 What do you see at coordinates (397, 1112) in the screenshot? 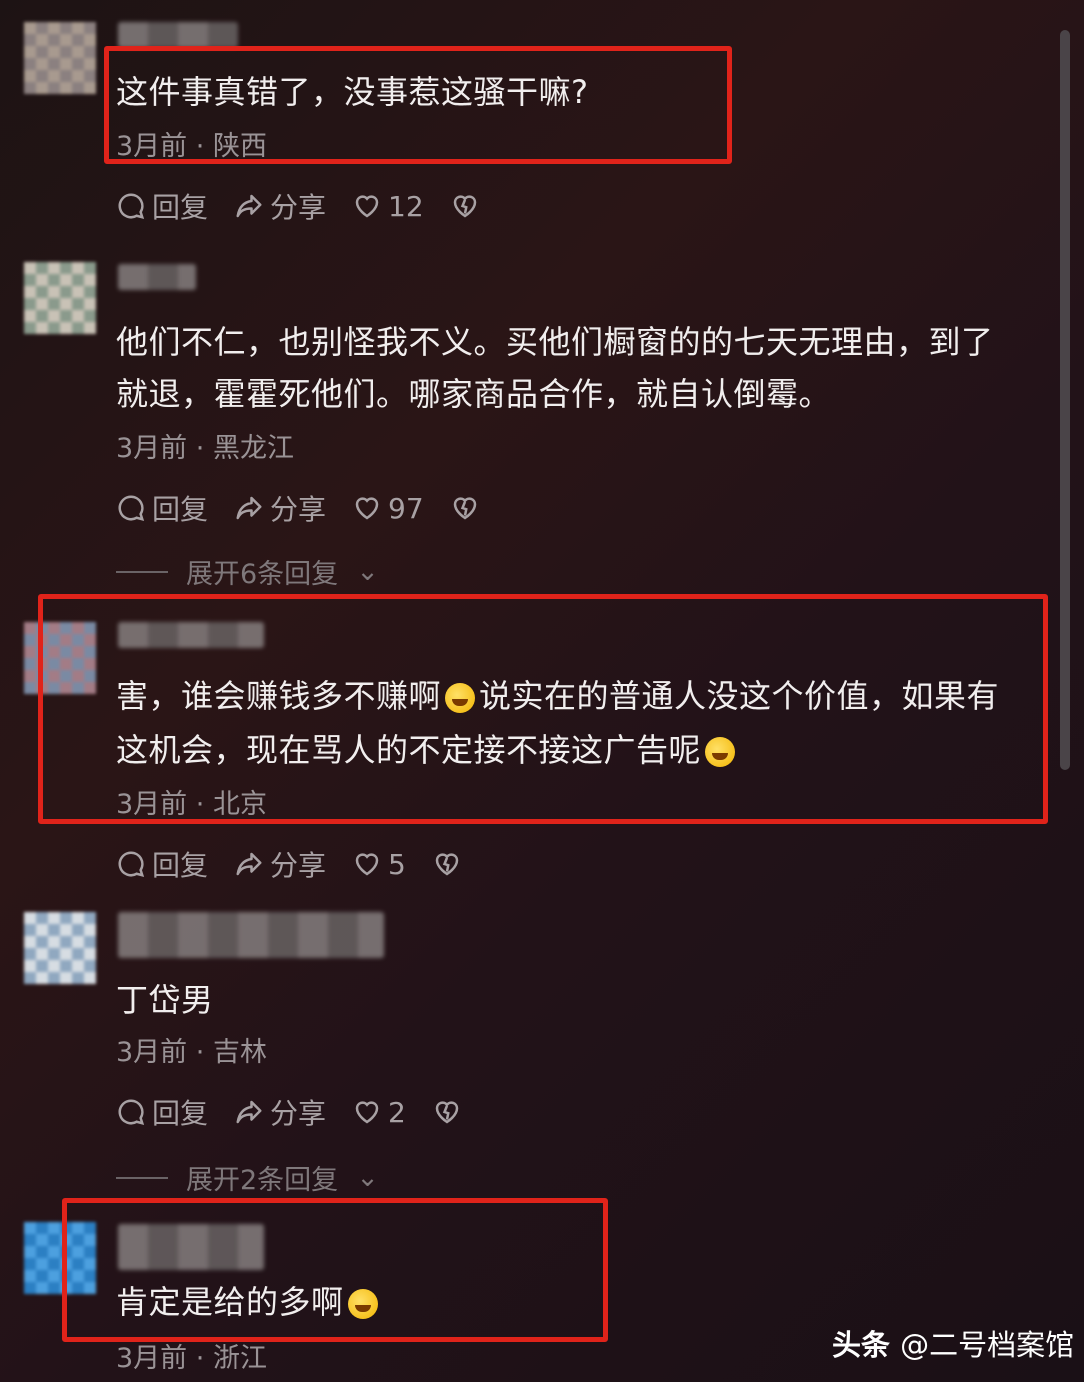
I see `like-count: 2` at bounding box center [397, 1112].